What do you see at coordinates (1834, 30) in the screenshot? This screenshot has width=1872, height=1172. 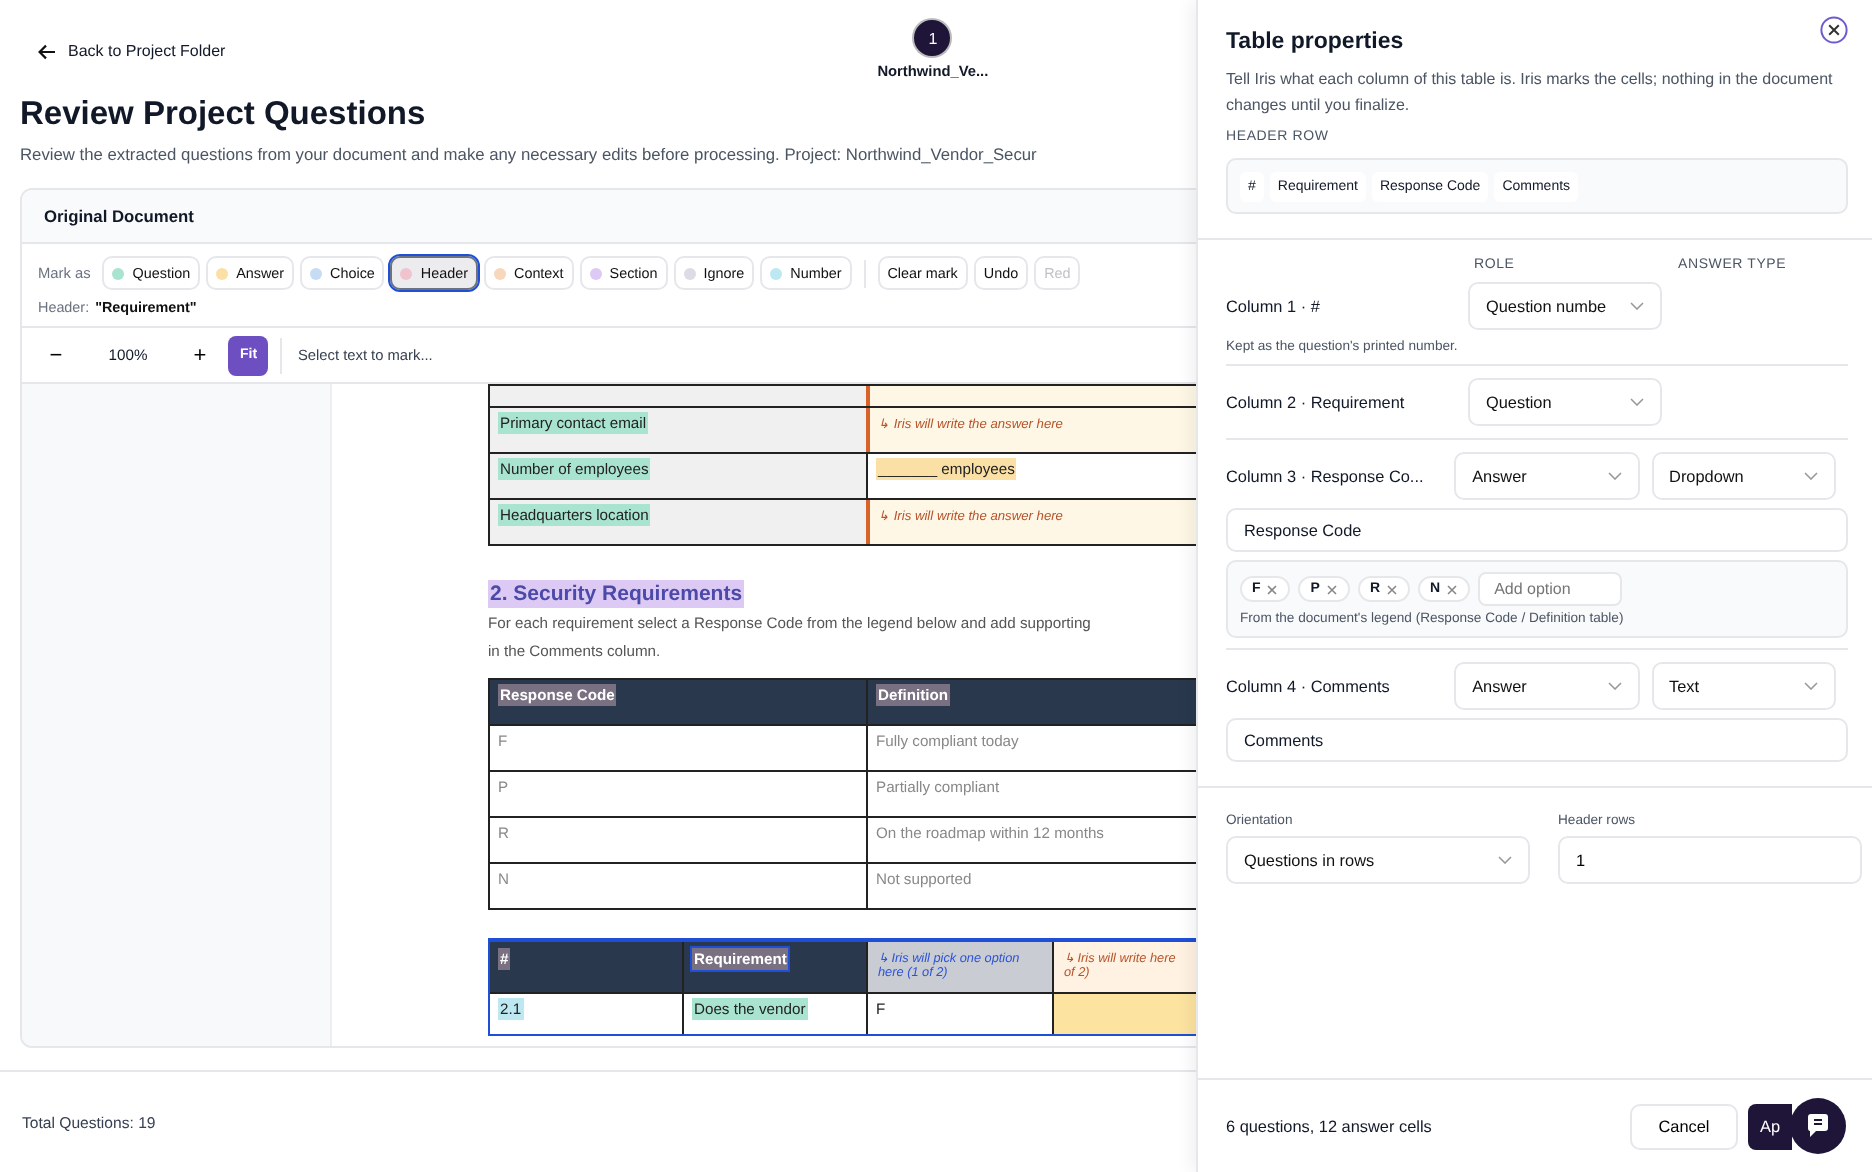 I see `close-icon` at bounding box center [1834, 30].